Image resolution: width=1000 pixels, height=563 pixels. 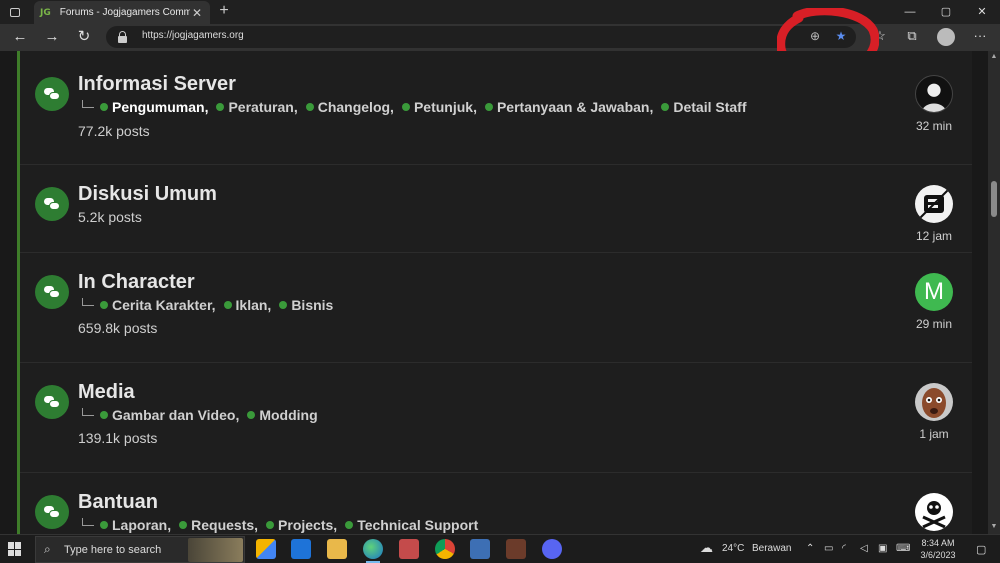 What do you see at coordinates (337, 549) in the screenshot?
I see `file-explorer-icon` at bounding box center [337, 549].